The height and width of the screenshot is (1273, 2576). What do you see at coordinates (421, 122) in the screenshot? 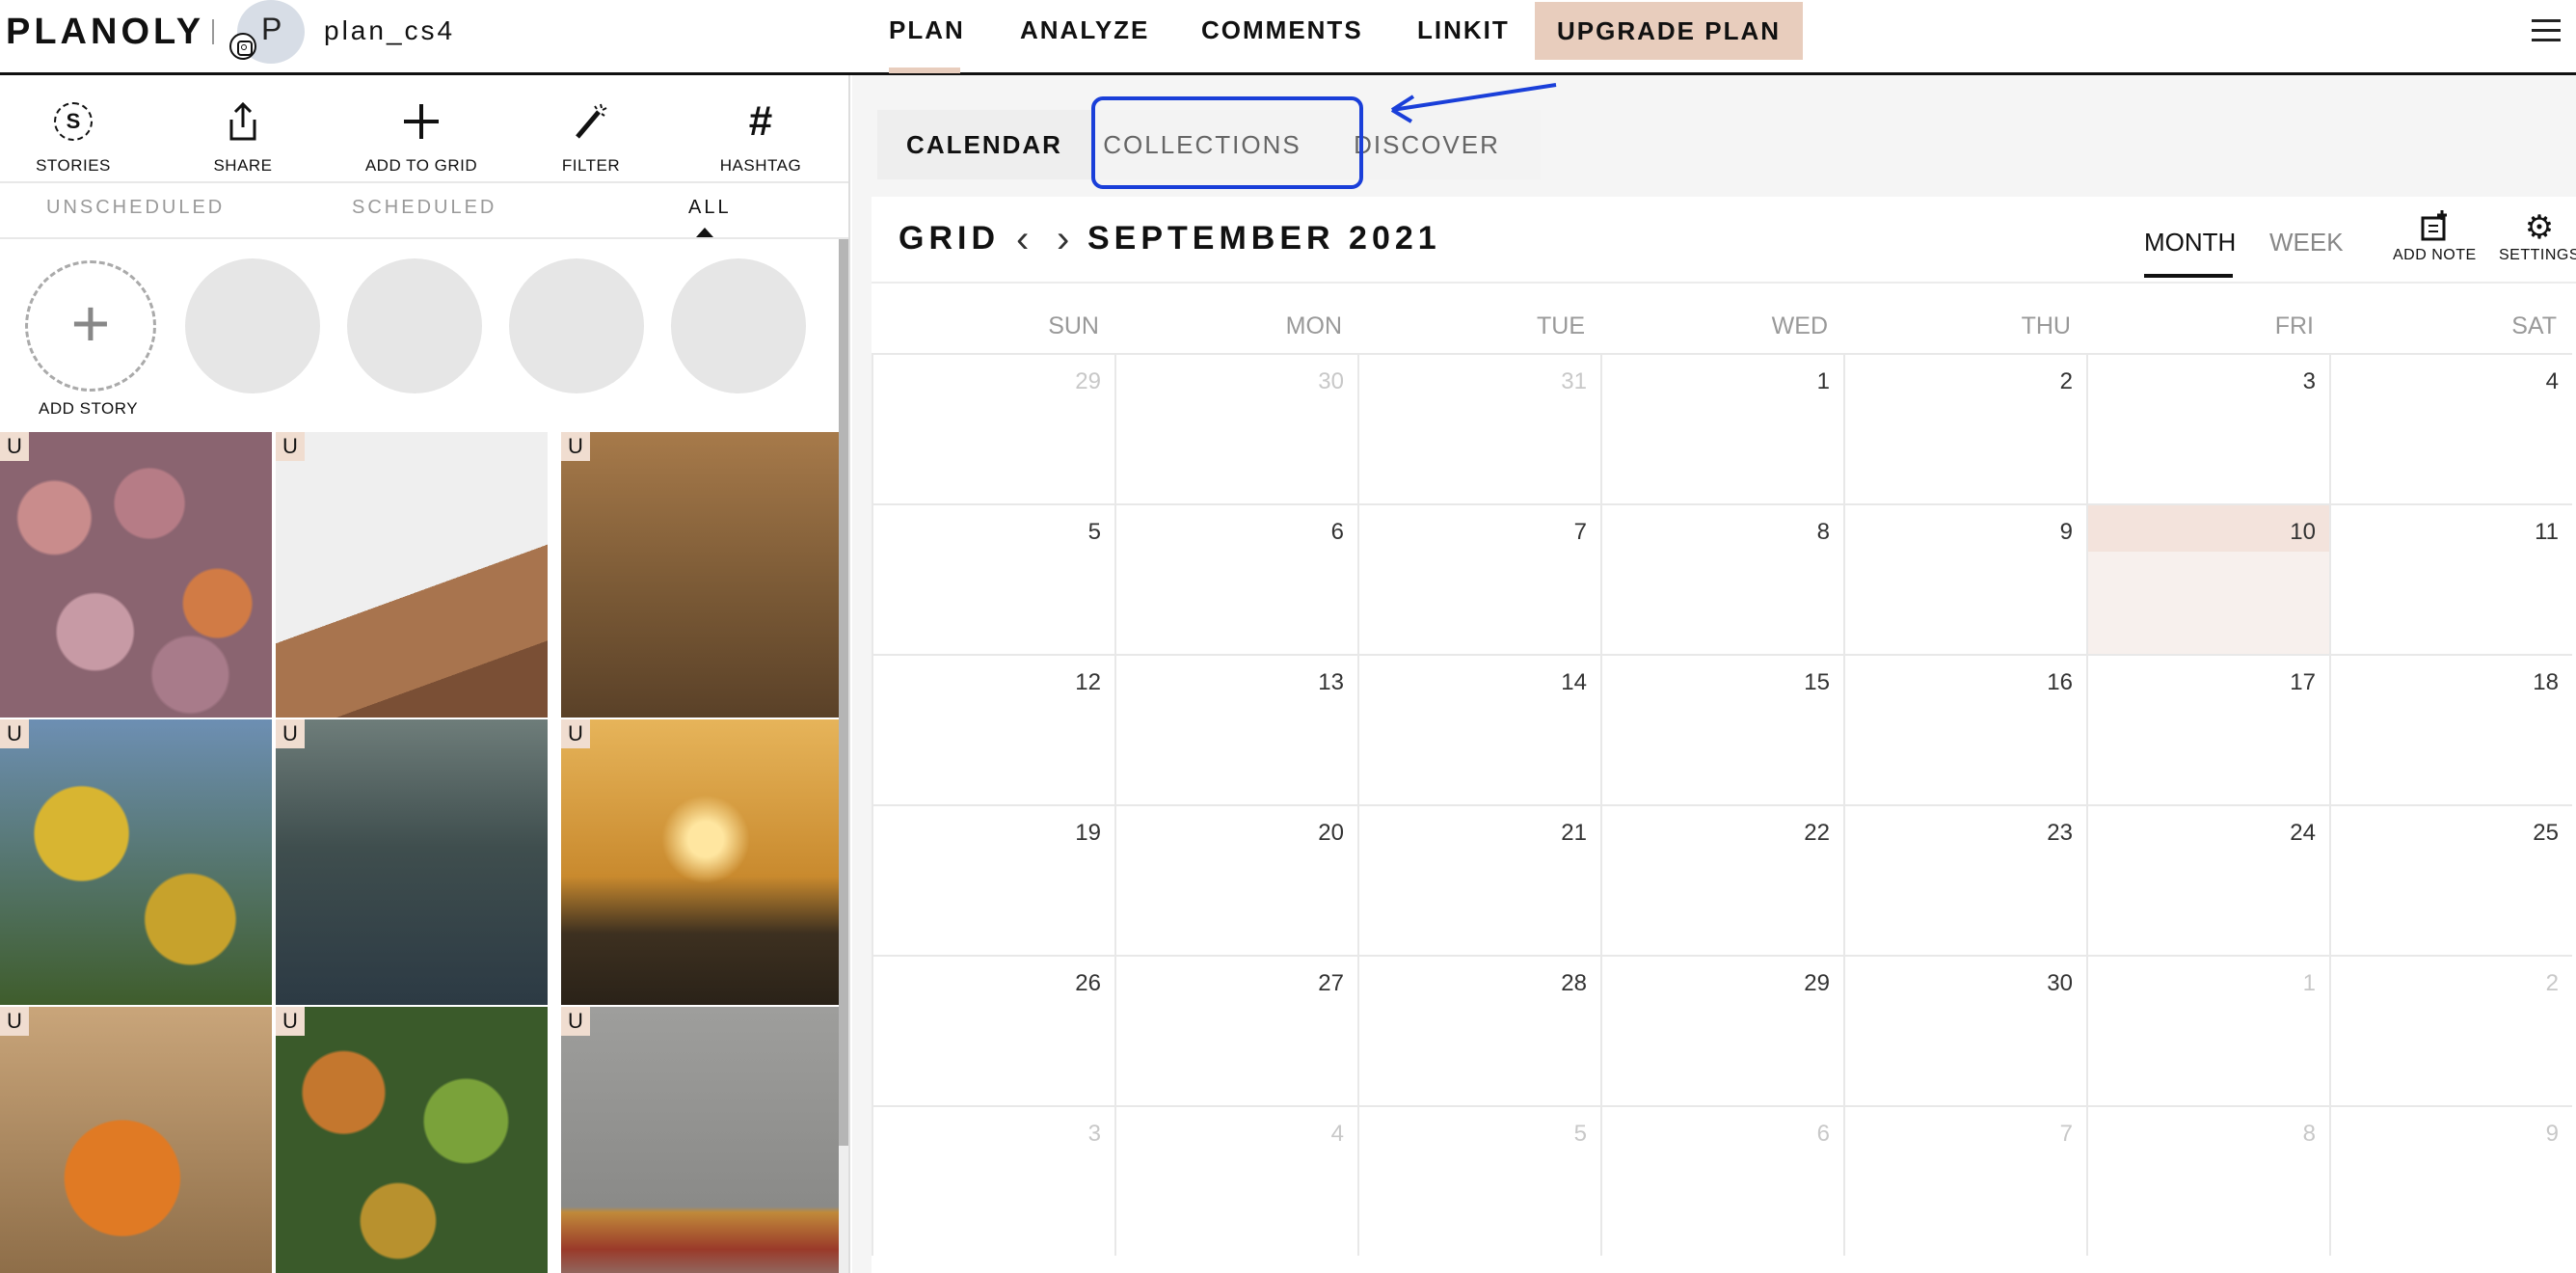
I see `plus-icon` at bounding box center [421, 122].